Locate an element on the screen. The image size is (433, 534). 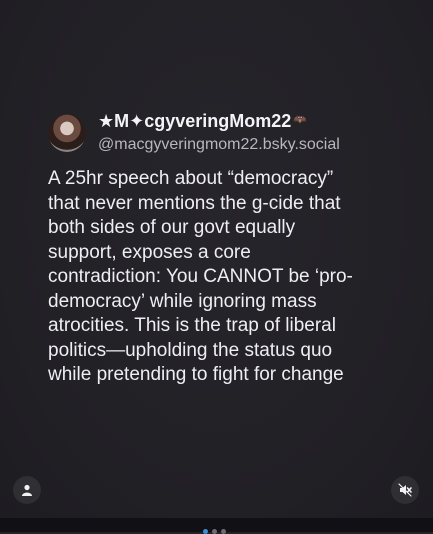
profile-button is located at coordinates (27, 490).